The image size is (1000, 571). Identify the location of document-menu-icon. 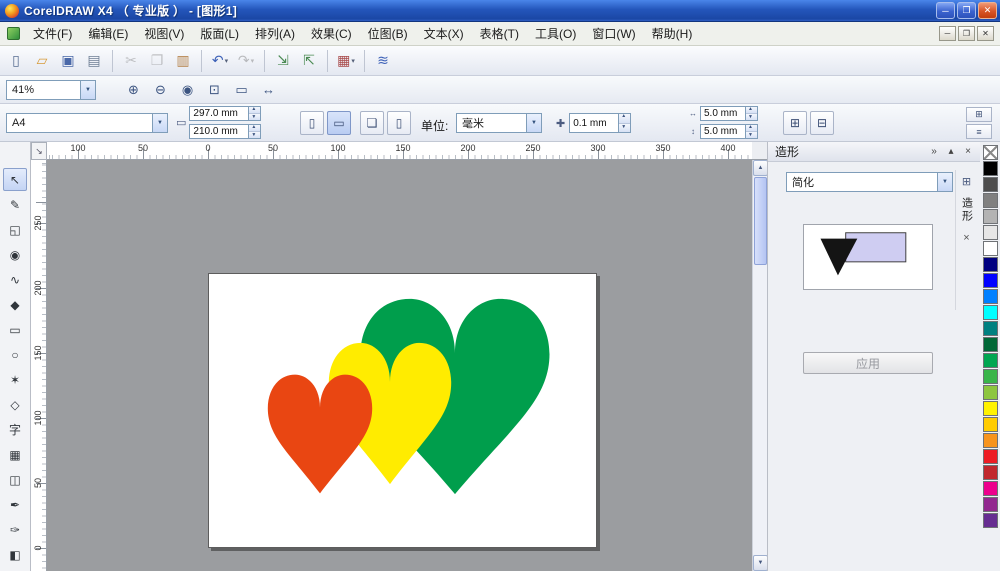
(13, 33).